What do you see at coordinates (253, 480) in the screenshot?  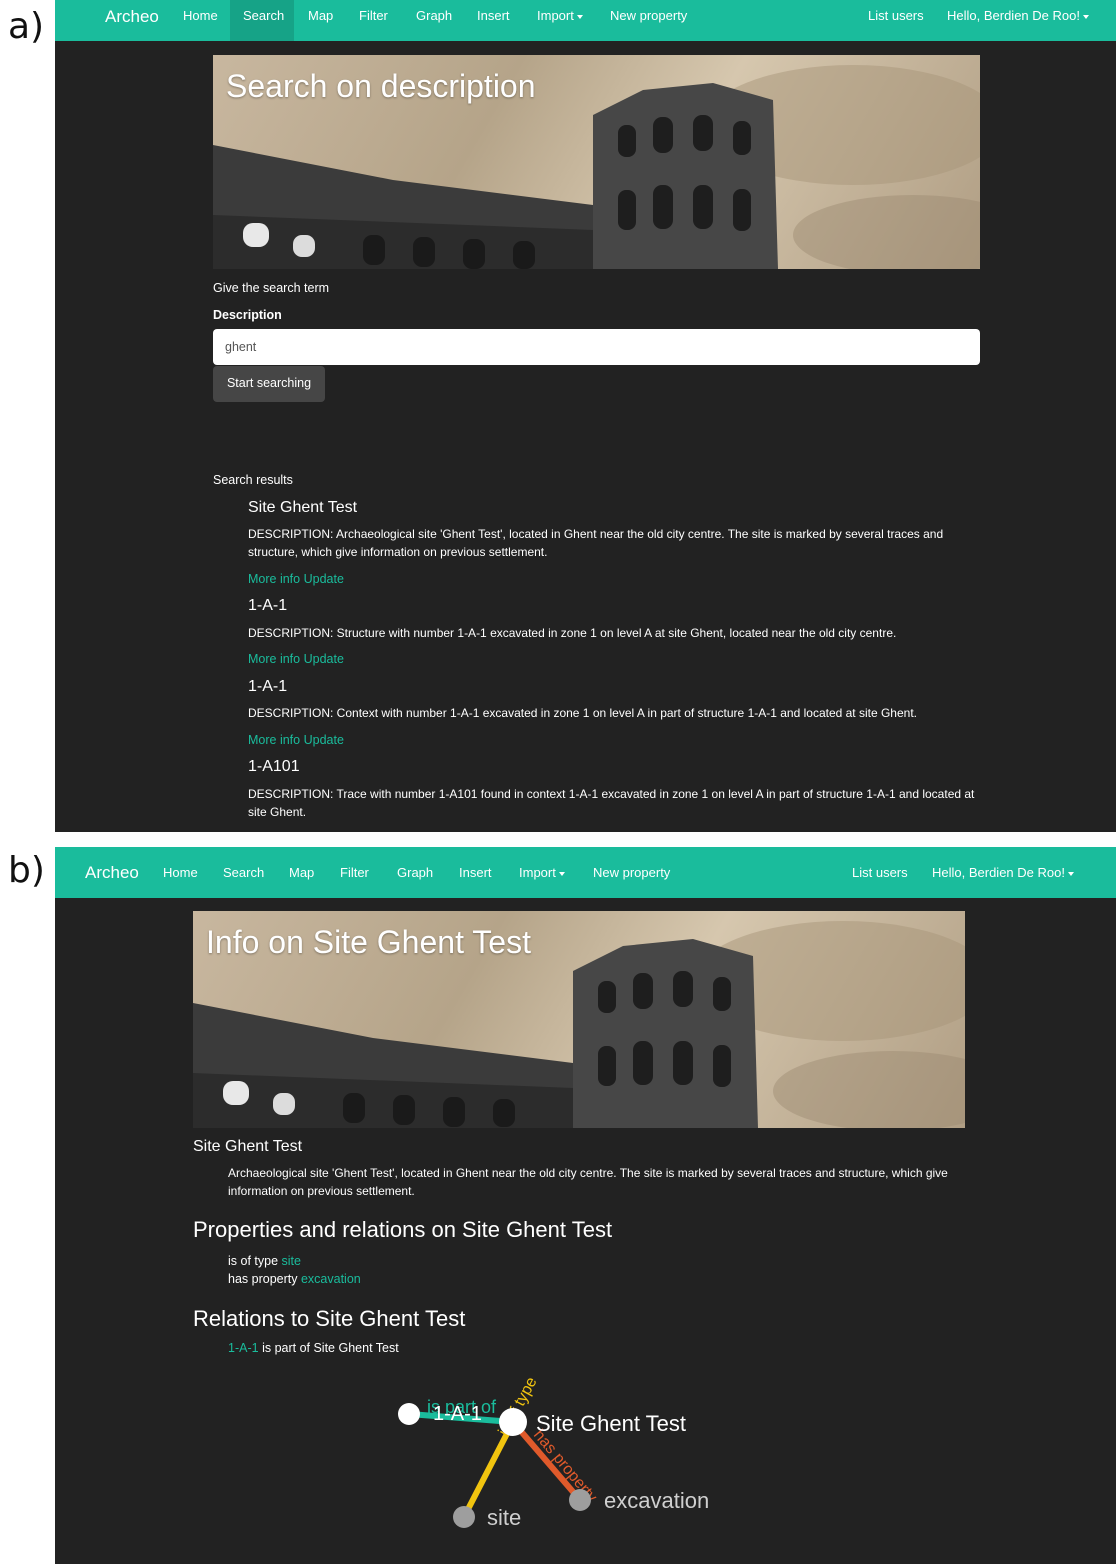 I see `search-results-heading: Search results` at bounding box center [253, 480].